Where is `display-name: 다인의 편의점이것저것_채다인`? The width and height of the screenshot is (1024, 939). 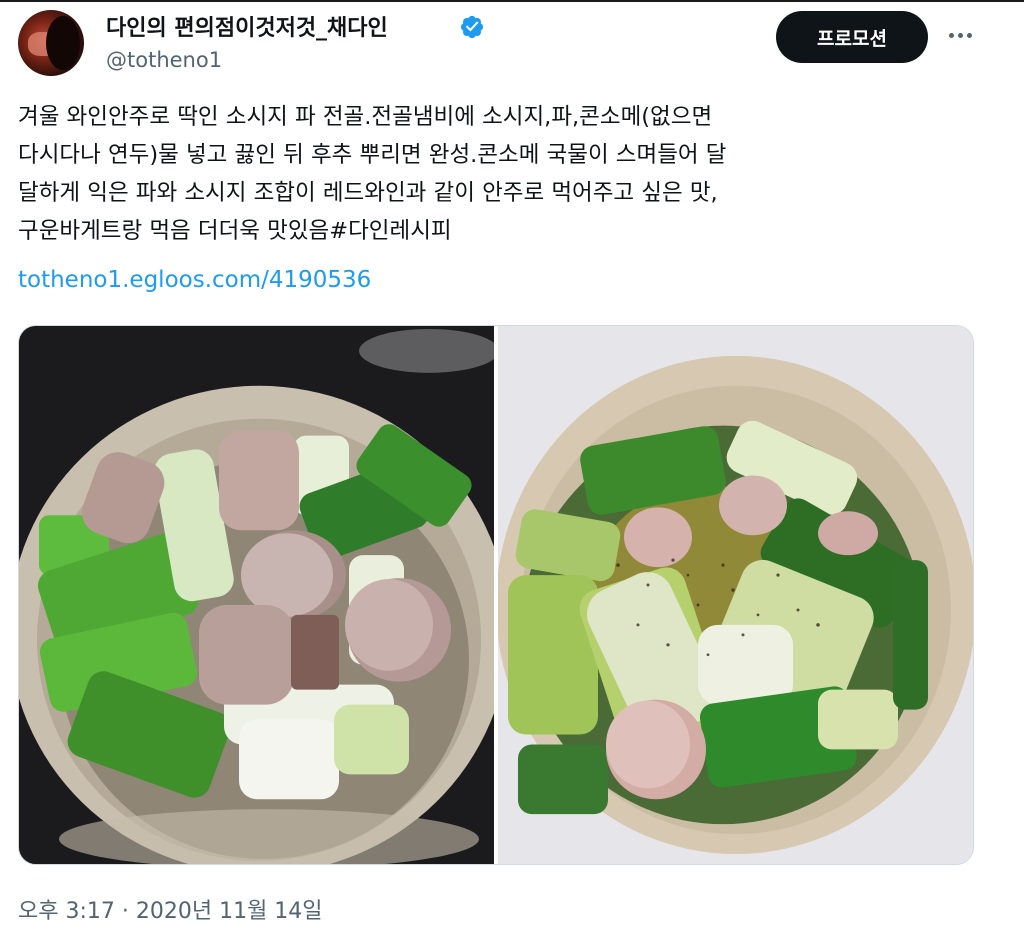 display-name: 다인의 편의점이것저것_채다인 is located at coordinates (247, 26).